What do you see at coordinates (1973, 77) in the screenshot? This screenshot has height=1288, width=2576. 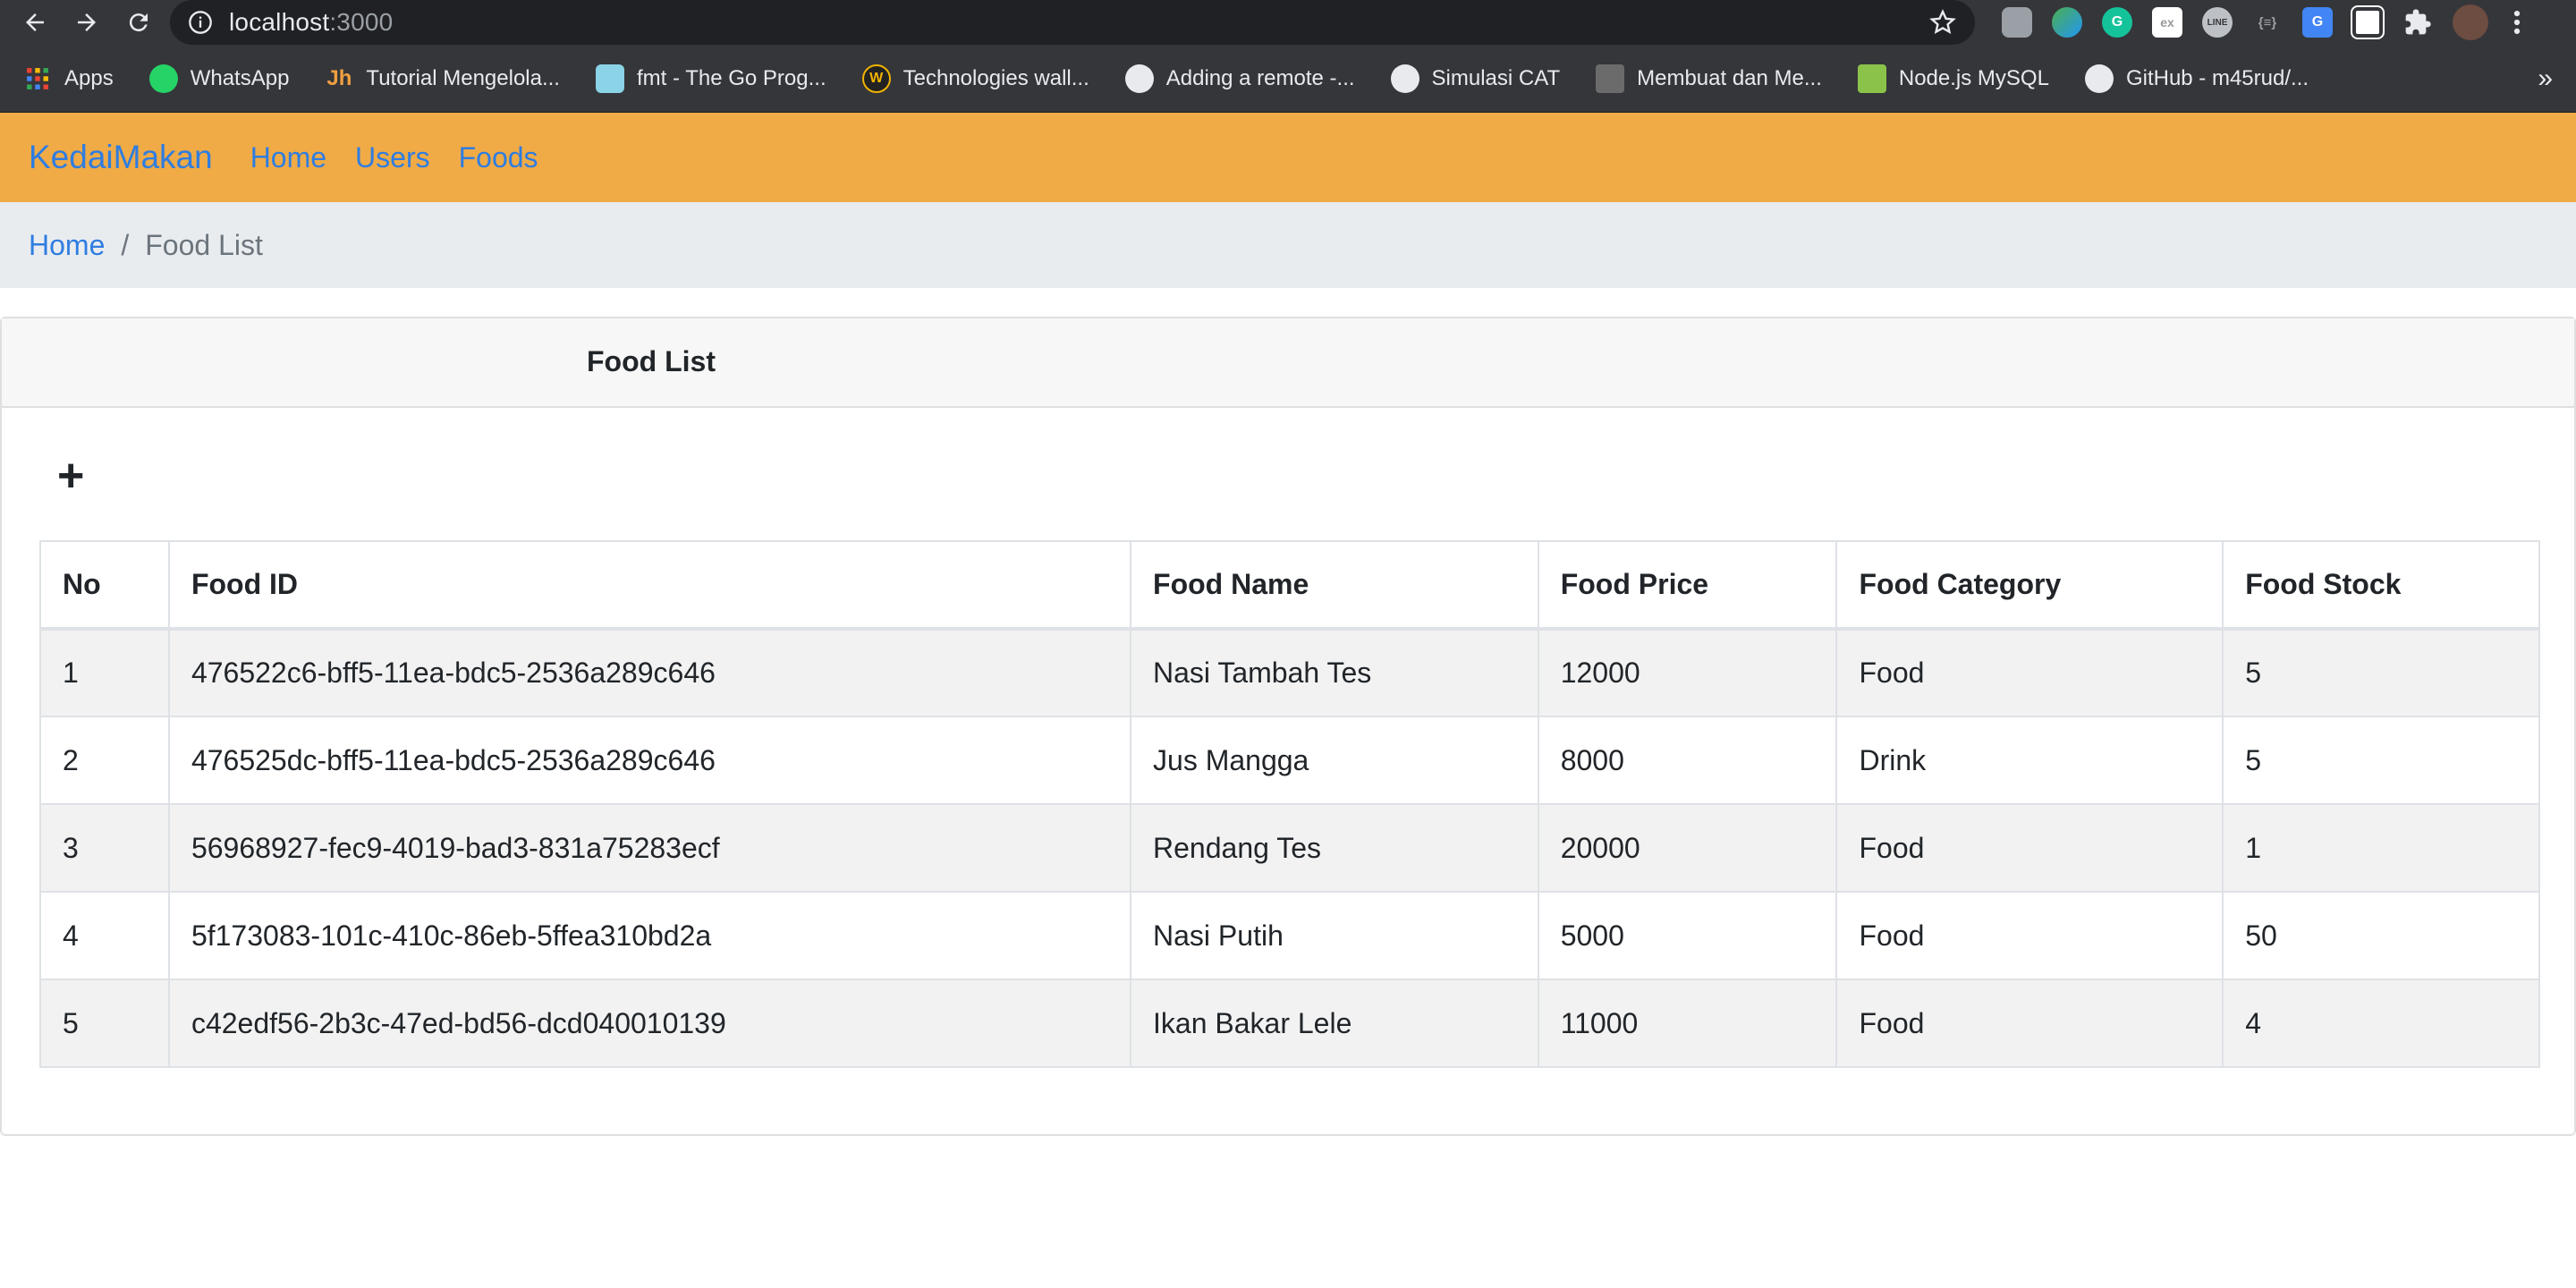 I see `bookmark-label: Node.js MySQL` at bounding box center [1973, 77].